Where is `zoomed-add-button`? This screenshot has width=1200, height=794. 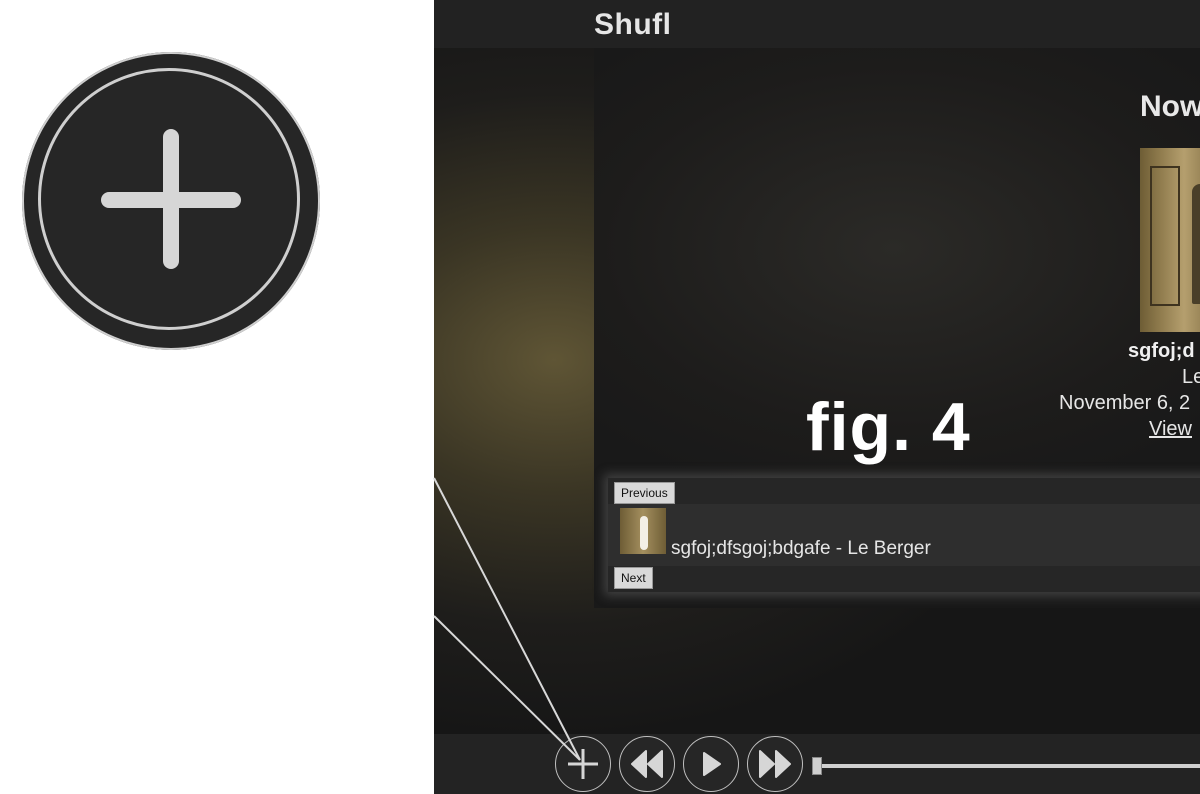
zoomed-add-button is located at coordinates (171, 201).